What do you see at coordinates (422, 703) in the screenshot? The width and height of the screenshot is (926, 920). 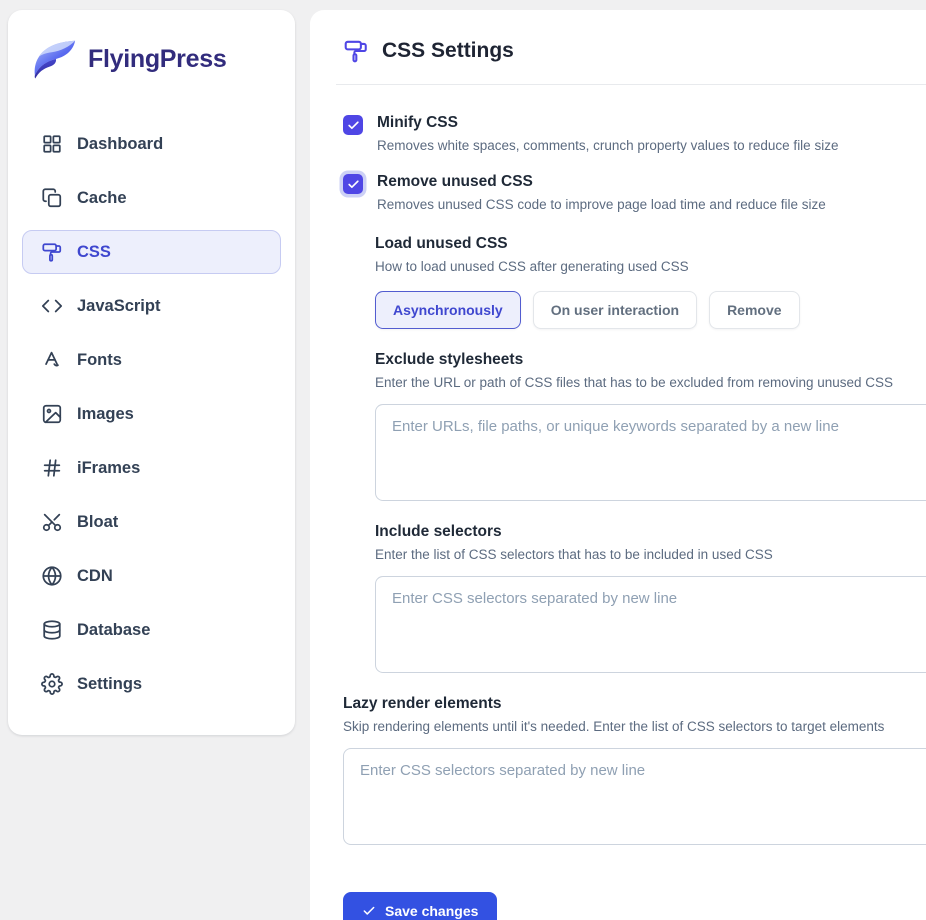 I see `setting-title: Lazy render elements` at bounding box center [422, 703].